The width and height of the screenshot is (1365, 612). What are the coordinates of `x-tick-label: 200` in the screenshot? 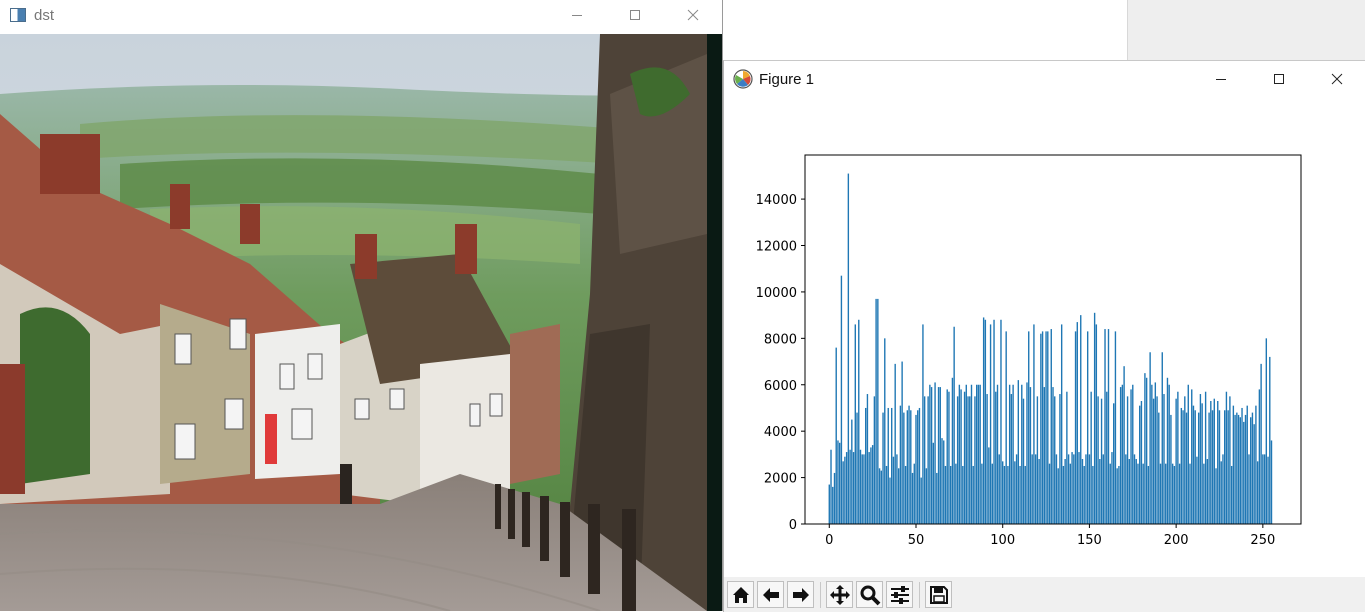 It's located at (1176, 540).